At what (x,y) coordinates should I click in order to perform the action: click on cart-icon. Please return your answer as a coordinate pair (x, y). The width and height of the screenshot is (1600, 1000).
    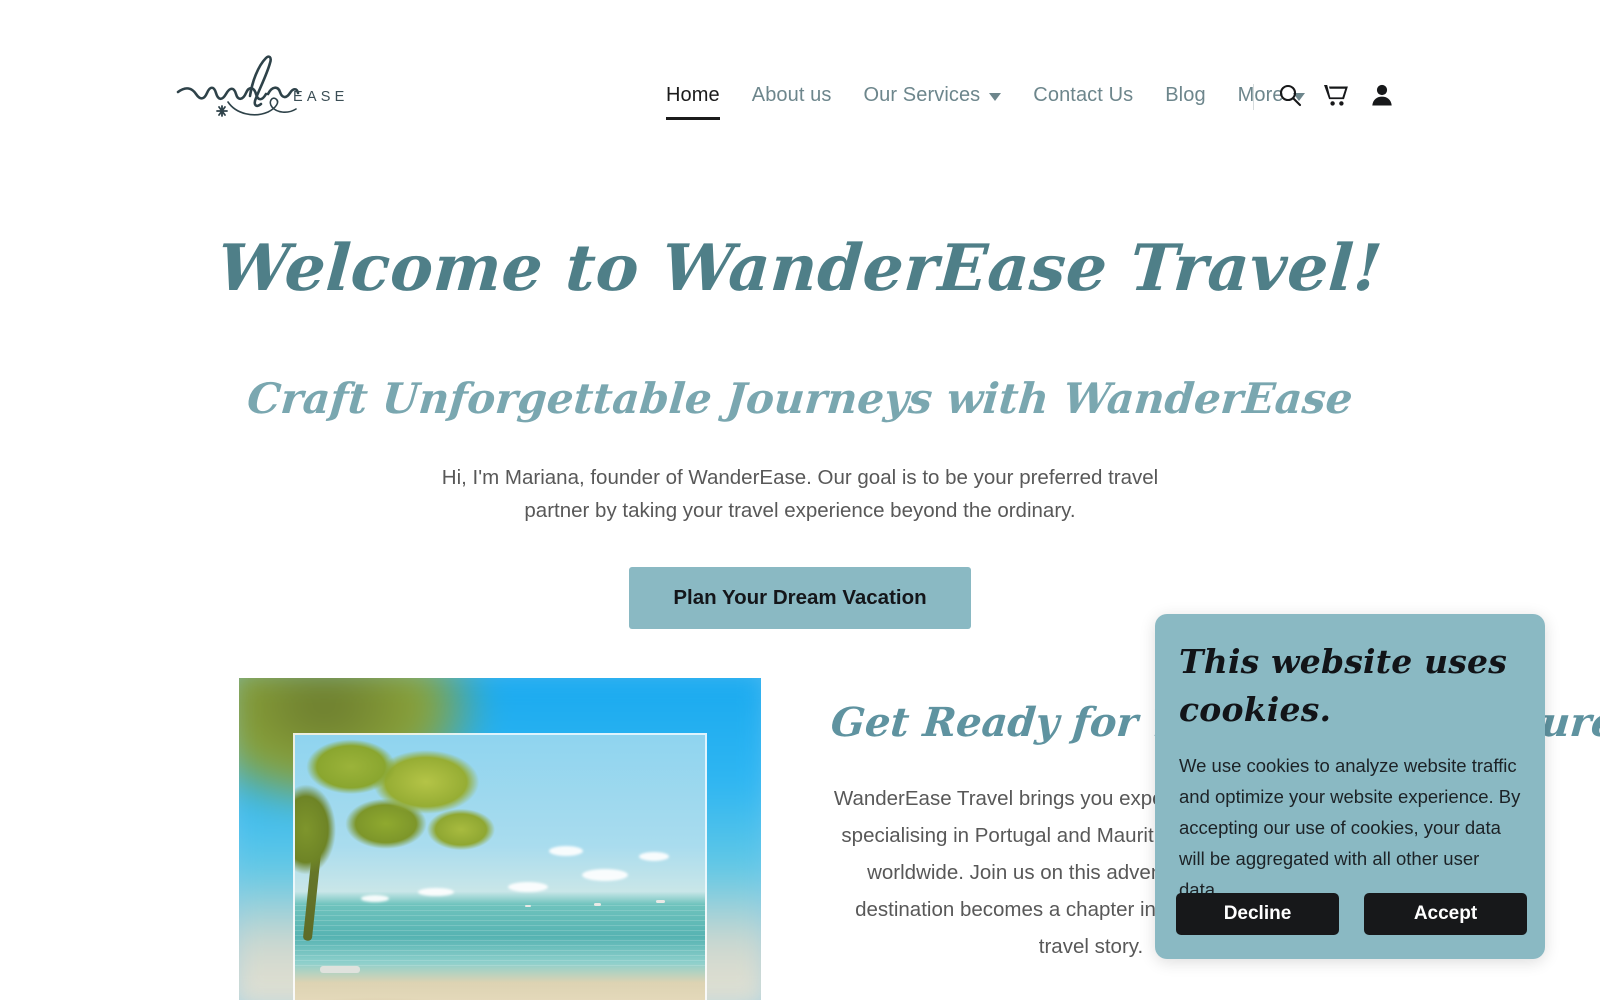
    Looking at the image, I should click on (1336, 95).